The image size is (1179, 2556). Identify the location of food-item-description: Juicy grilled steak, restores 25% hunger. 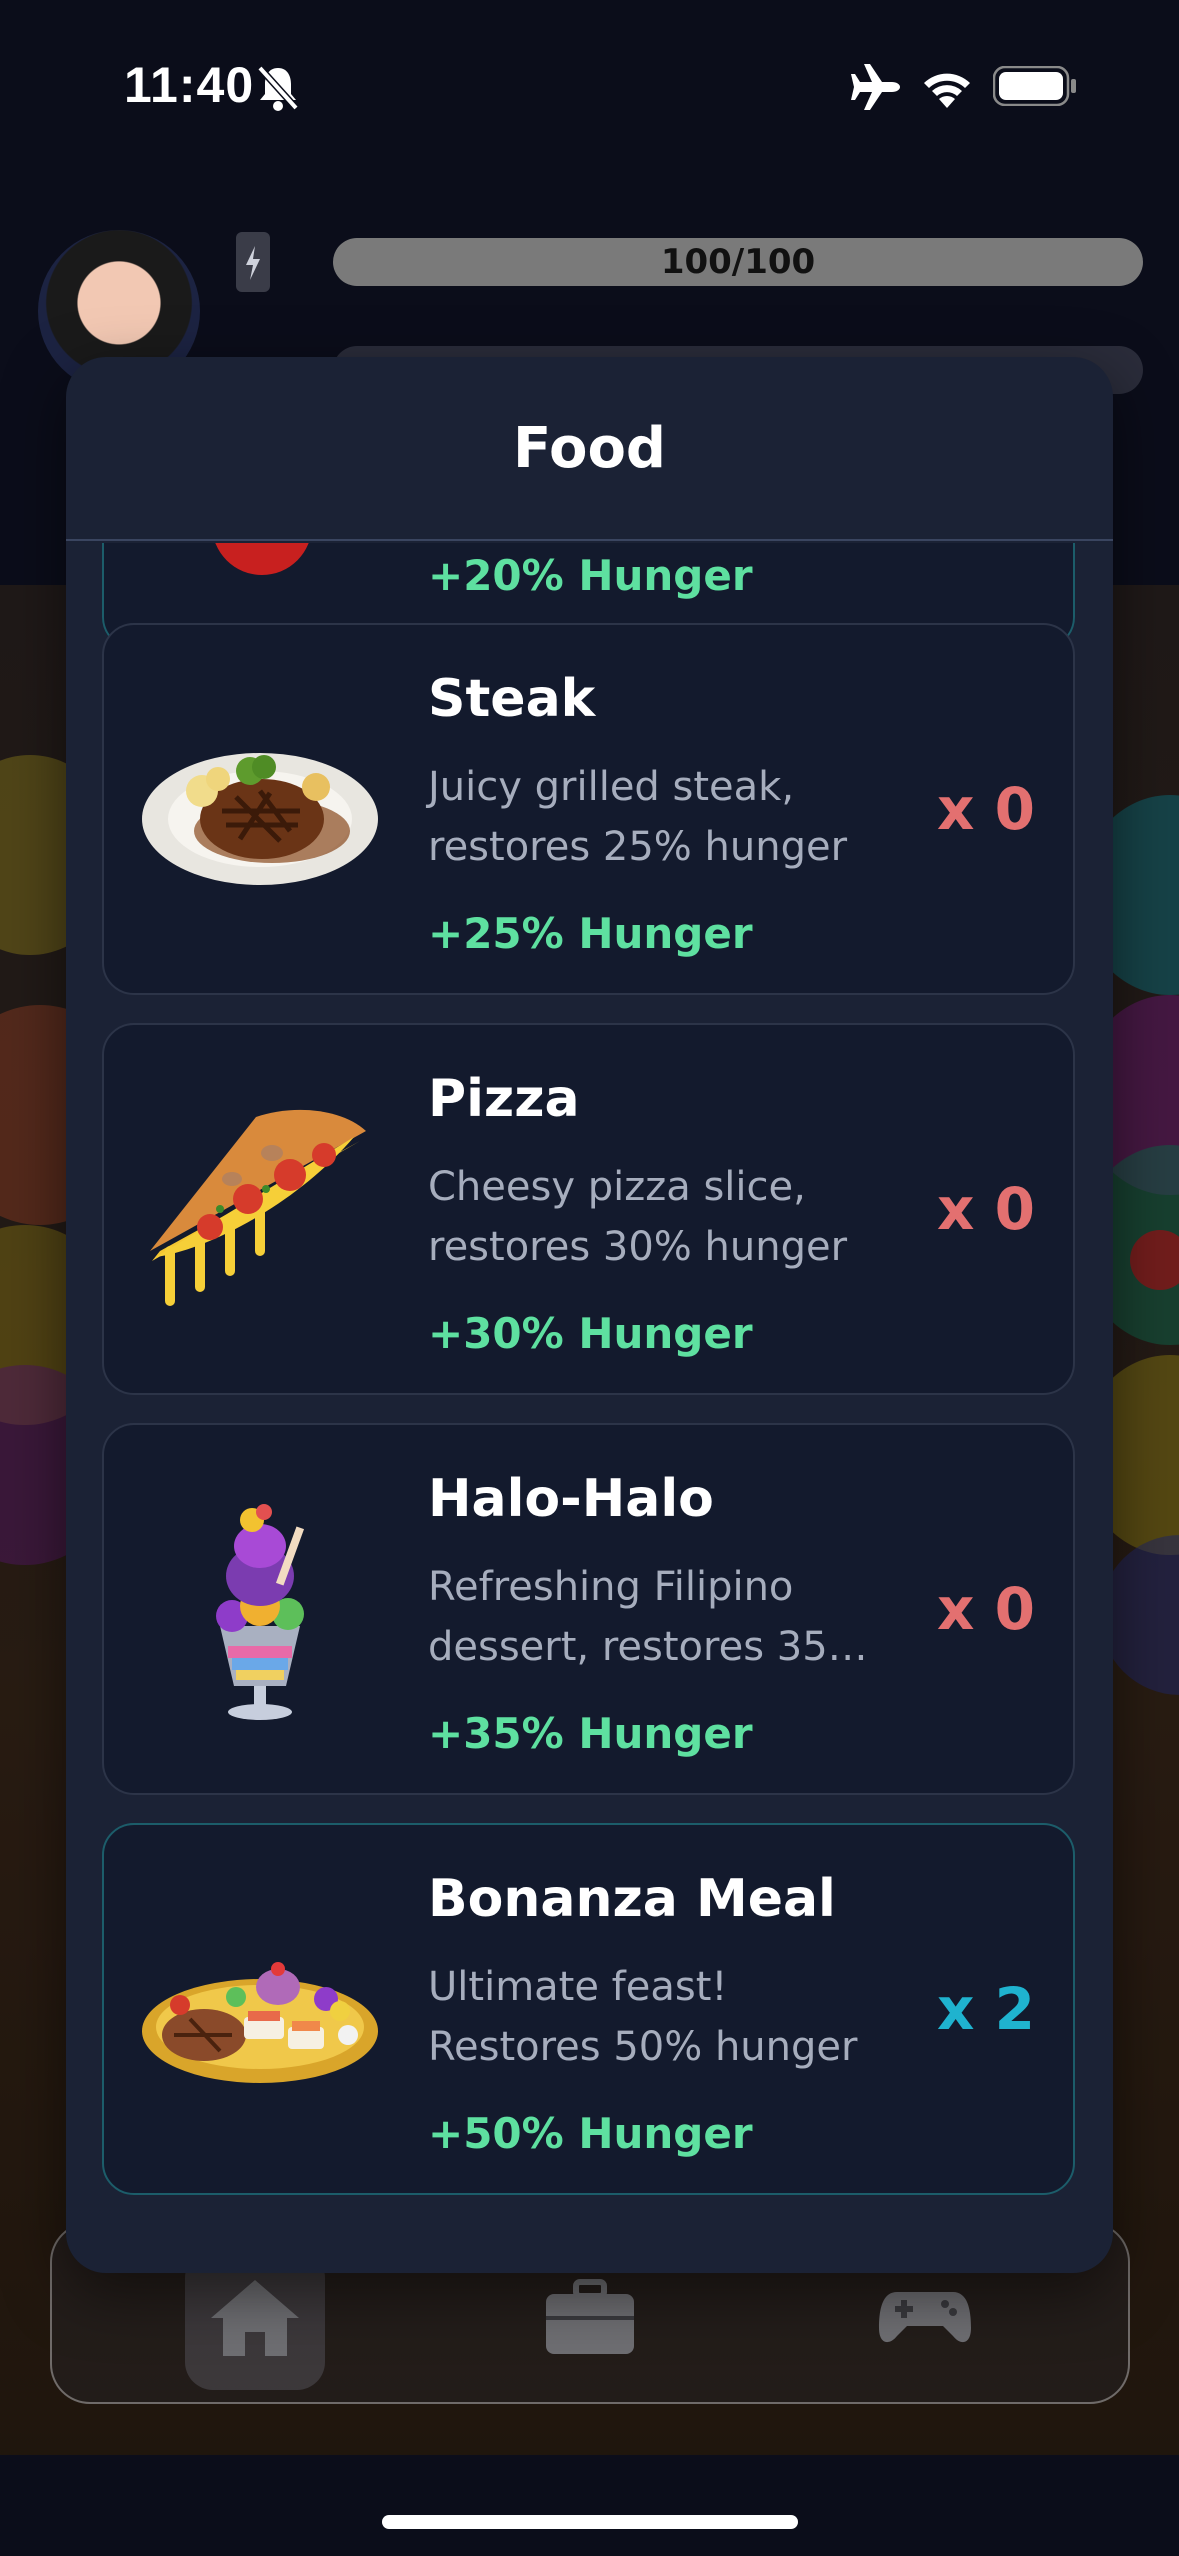
(638, 817).